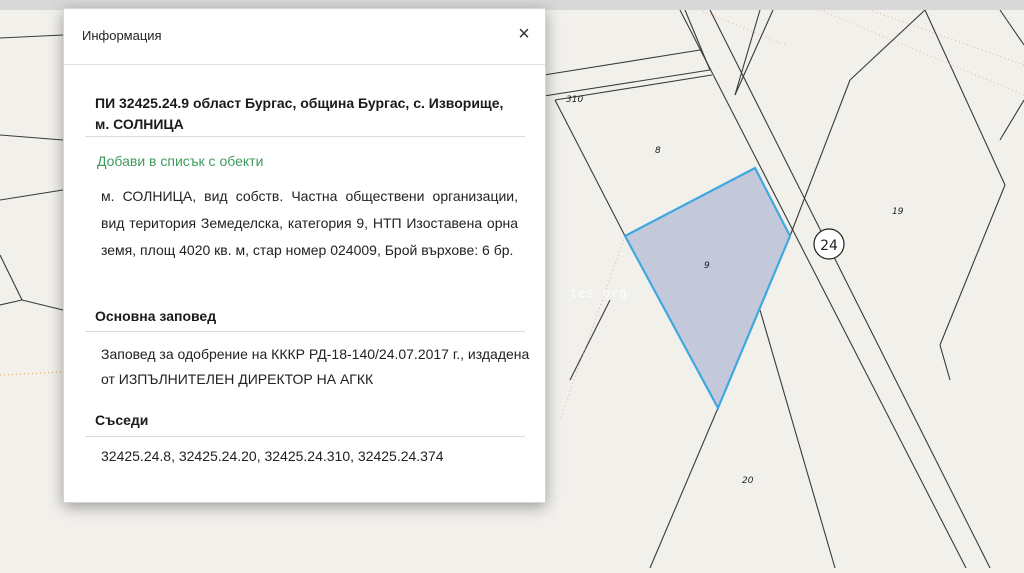 This screenshot has width=1024, height=573. What do you see at coordinates (180, 161) in the screenshot?
I see `add-to-list-link: Добави в списък с обекти` at bounding box center [180, 161].